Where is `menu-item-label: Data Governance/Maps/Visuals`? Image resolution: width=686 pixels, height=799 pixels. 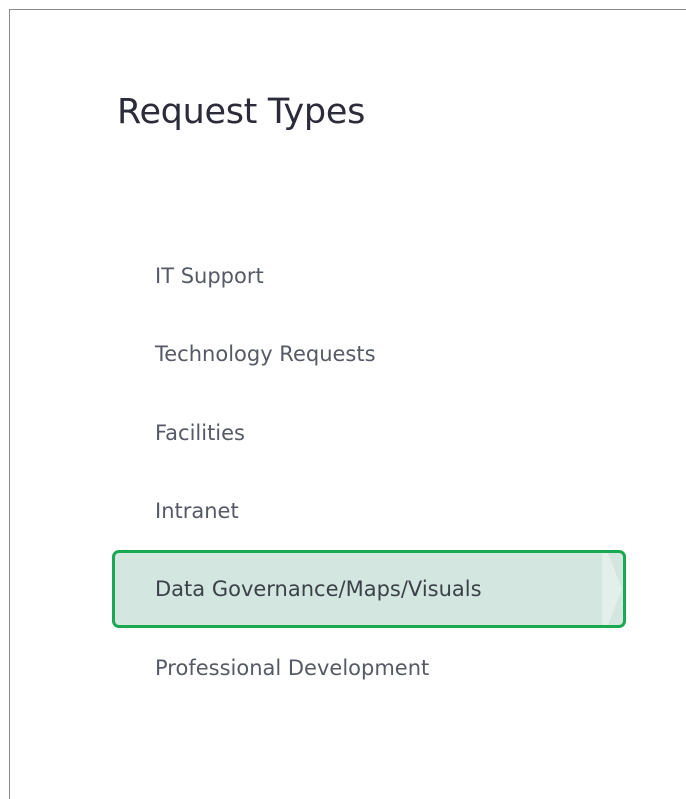
menu-item-label: Data Governance/Maps/Visuals is located at coordinates (318, 589).